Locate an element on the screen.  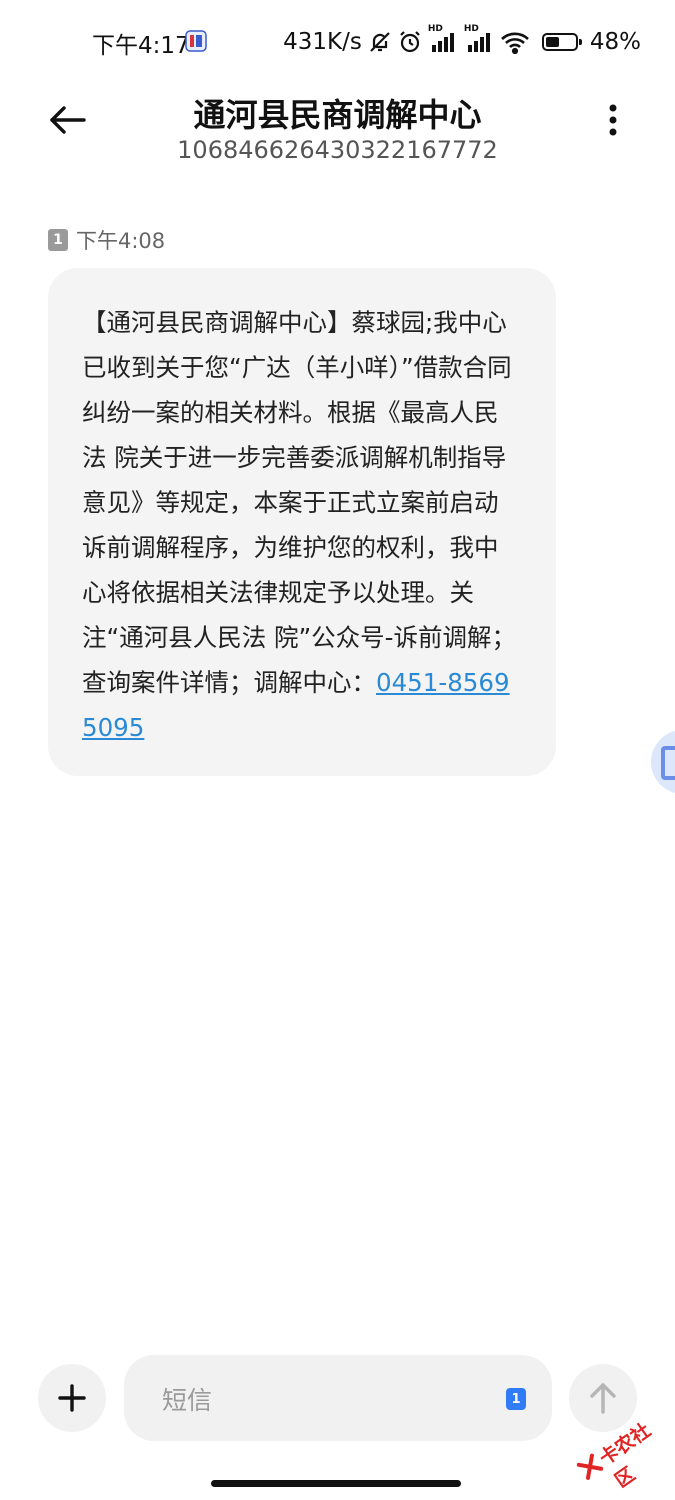
signal-2-hd-label: HD is located at coordinates (471, 29).